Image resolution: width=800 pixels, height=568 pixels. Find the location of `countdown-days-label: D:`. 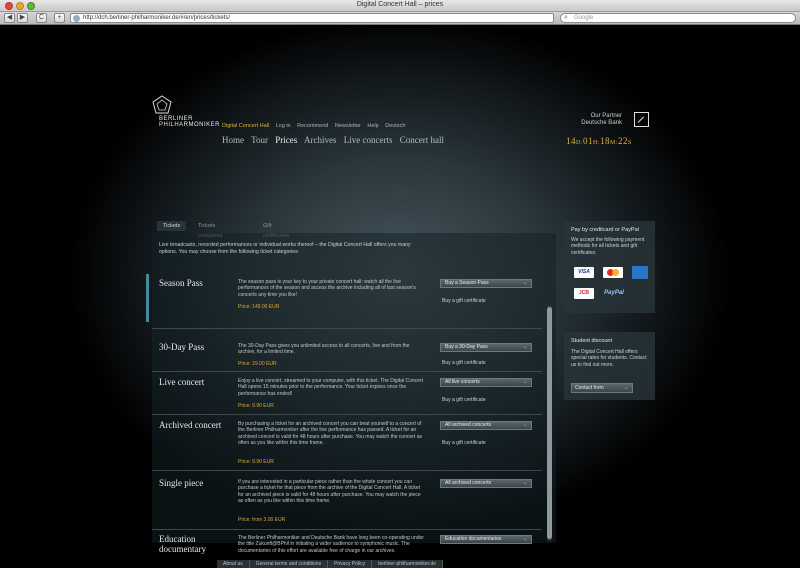

countdown-days-label: D: is located at coordinates (579, 143).